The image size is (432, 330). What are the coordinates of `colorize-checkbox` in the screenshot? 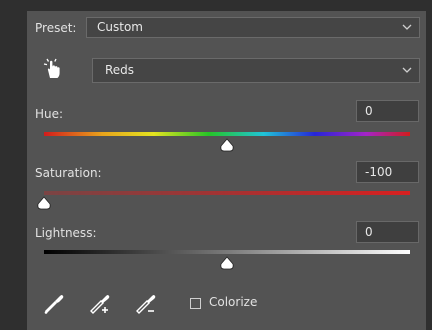 It's located at (195, 303).